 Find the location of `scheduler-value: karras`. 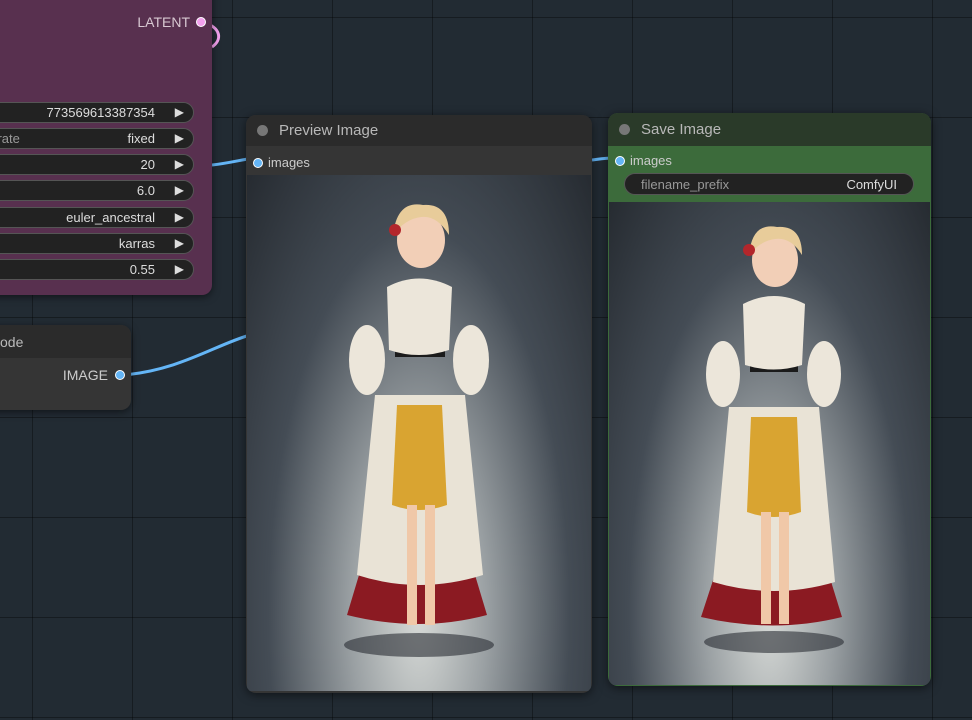

scheduler-value: karras is located at coordinates (136, 243).